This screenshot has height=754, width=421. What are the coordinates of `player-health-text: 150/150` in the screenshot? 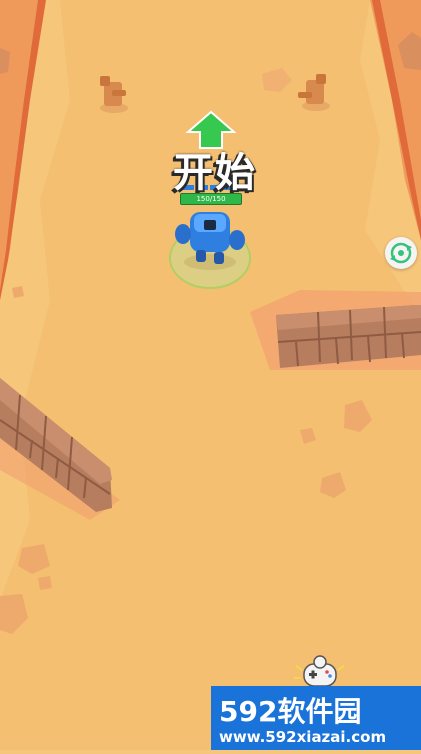 It's located at (211, 199).